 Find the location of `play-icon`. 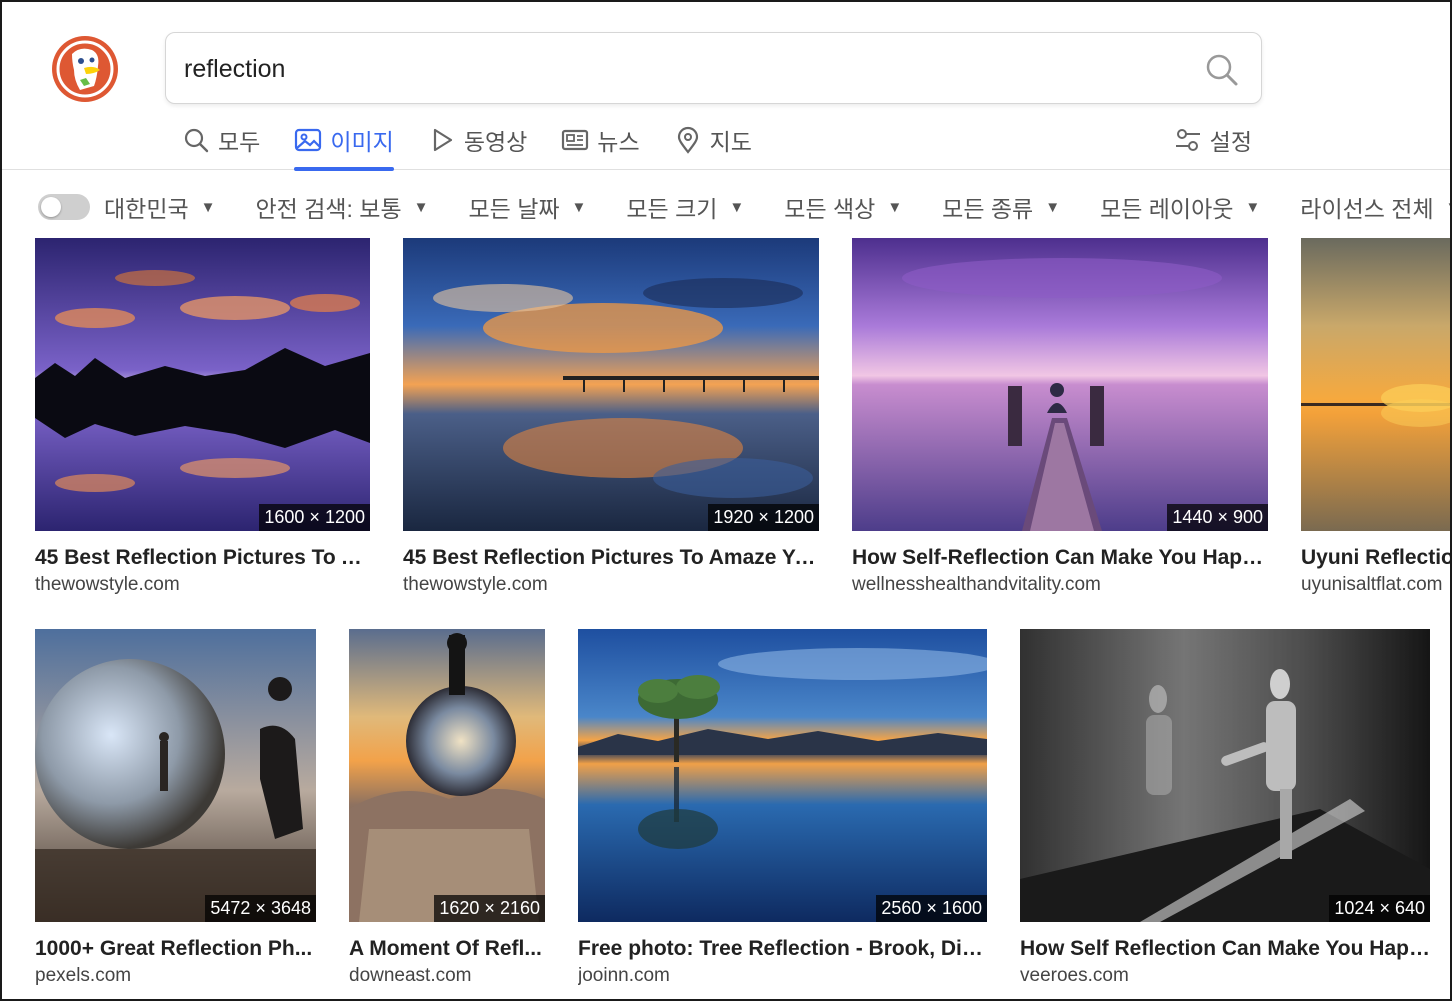

play-icon is located at coordinates (442, 140).